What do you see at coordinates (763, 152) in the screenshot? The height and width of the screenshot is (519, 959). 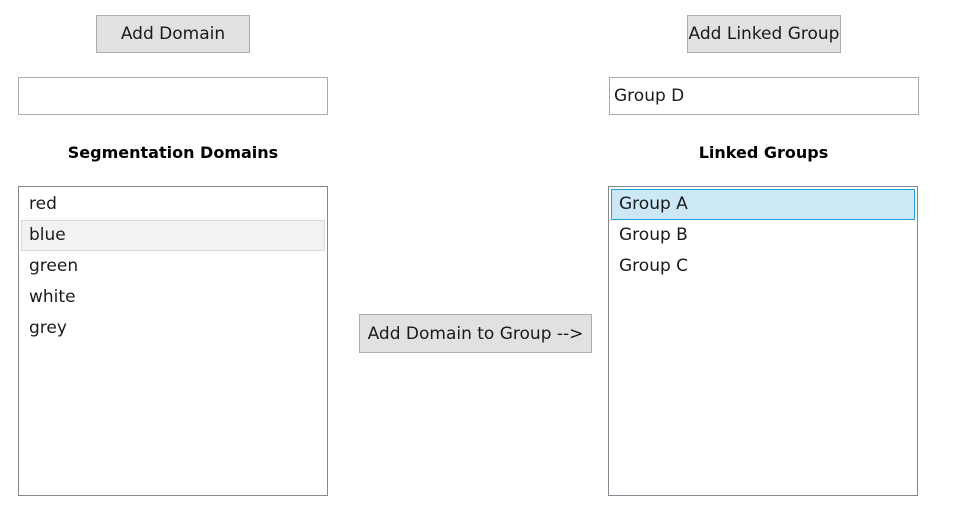 I see `linked-groups-heading: Linked Groups` at bounding box center [763, 152].